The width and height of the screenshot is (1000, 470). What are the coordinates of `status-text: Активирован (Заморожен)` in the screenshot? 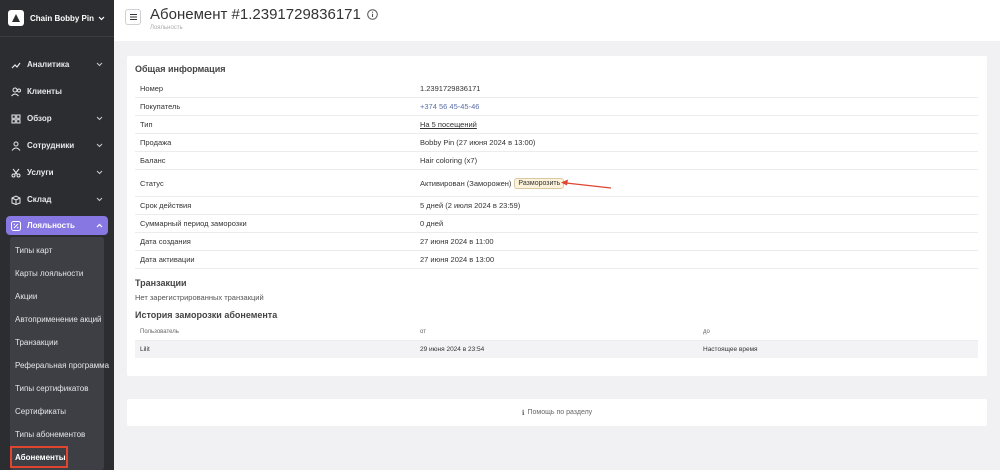 It's located at (466, 183).